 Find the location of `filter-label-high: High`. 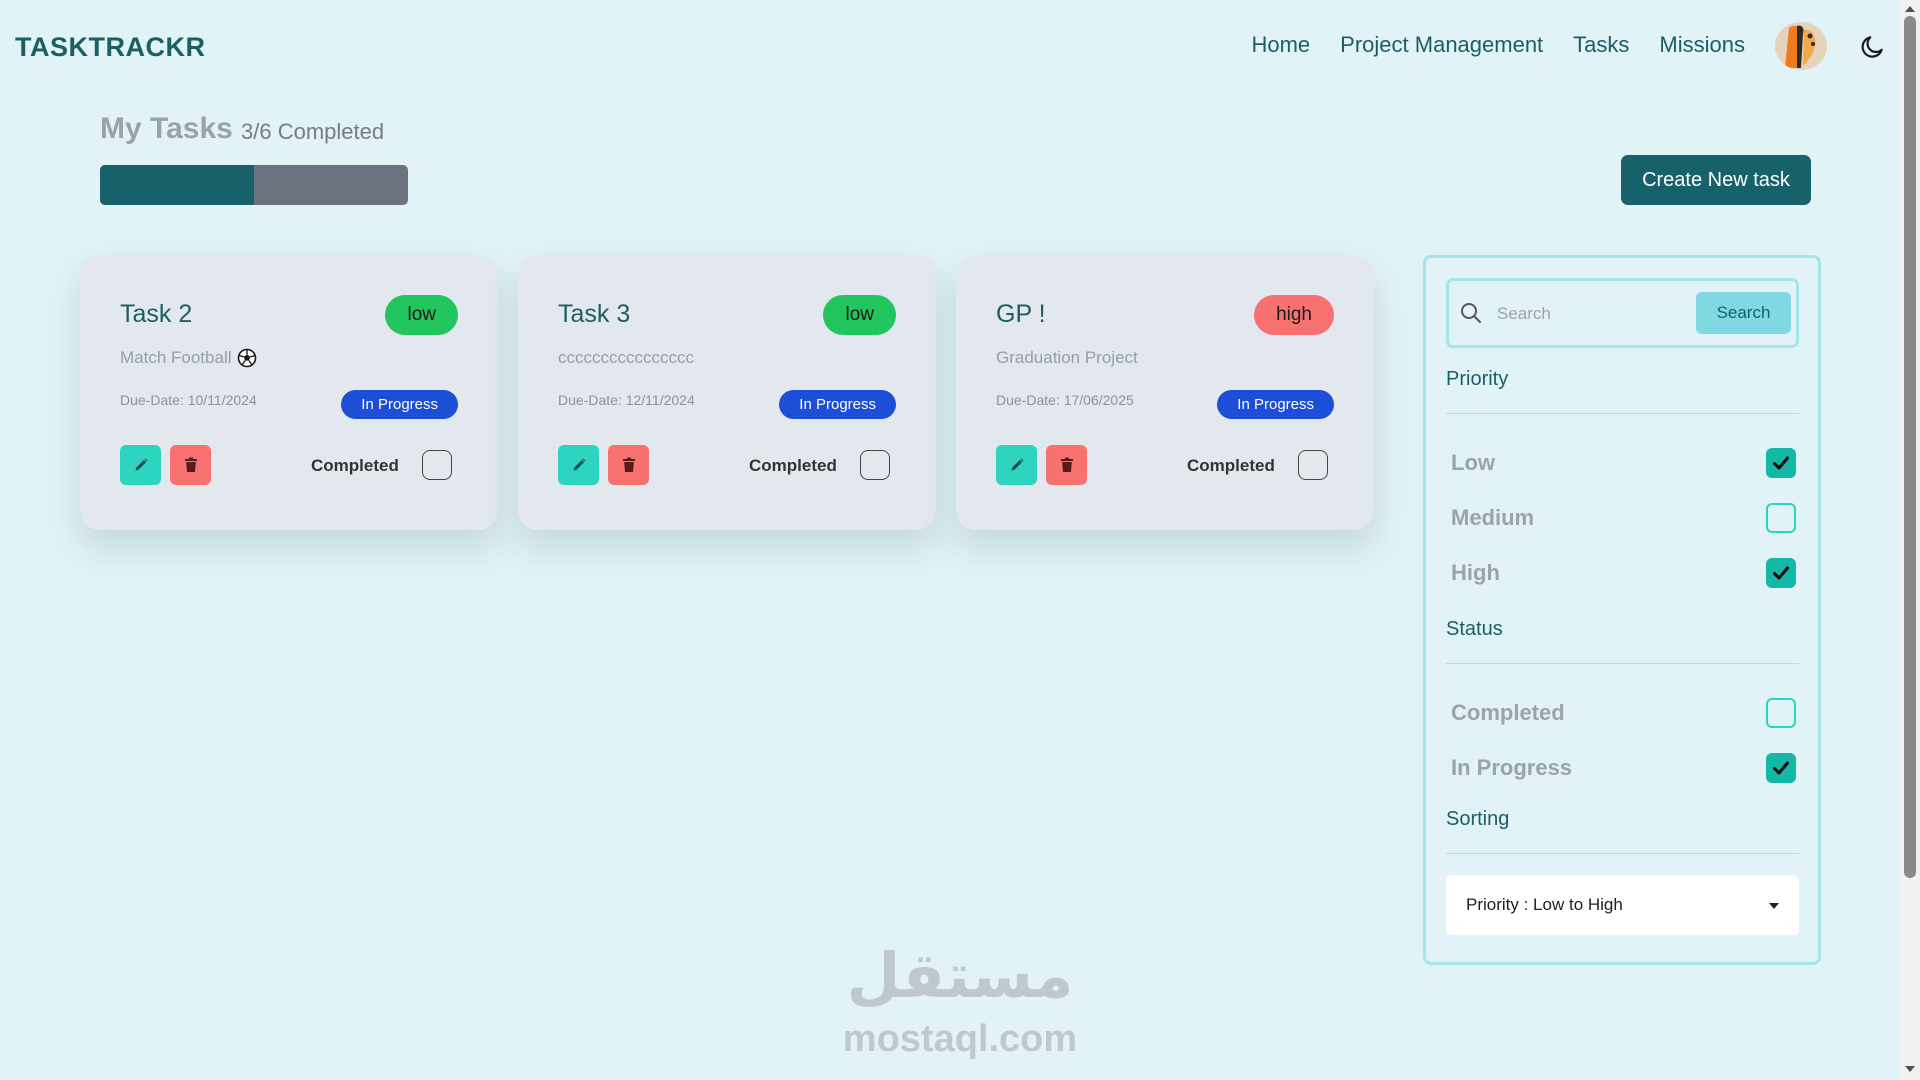

filter-label-high: High is located at coordinates (1475, 572).